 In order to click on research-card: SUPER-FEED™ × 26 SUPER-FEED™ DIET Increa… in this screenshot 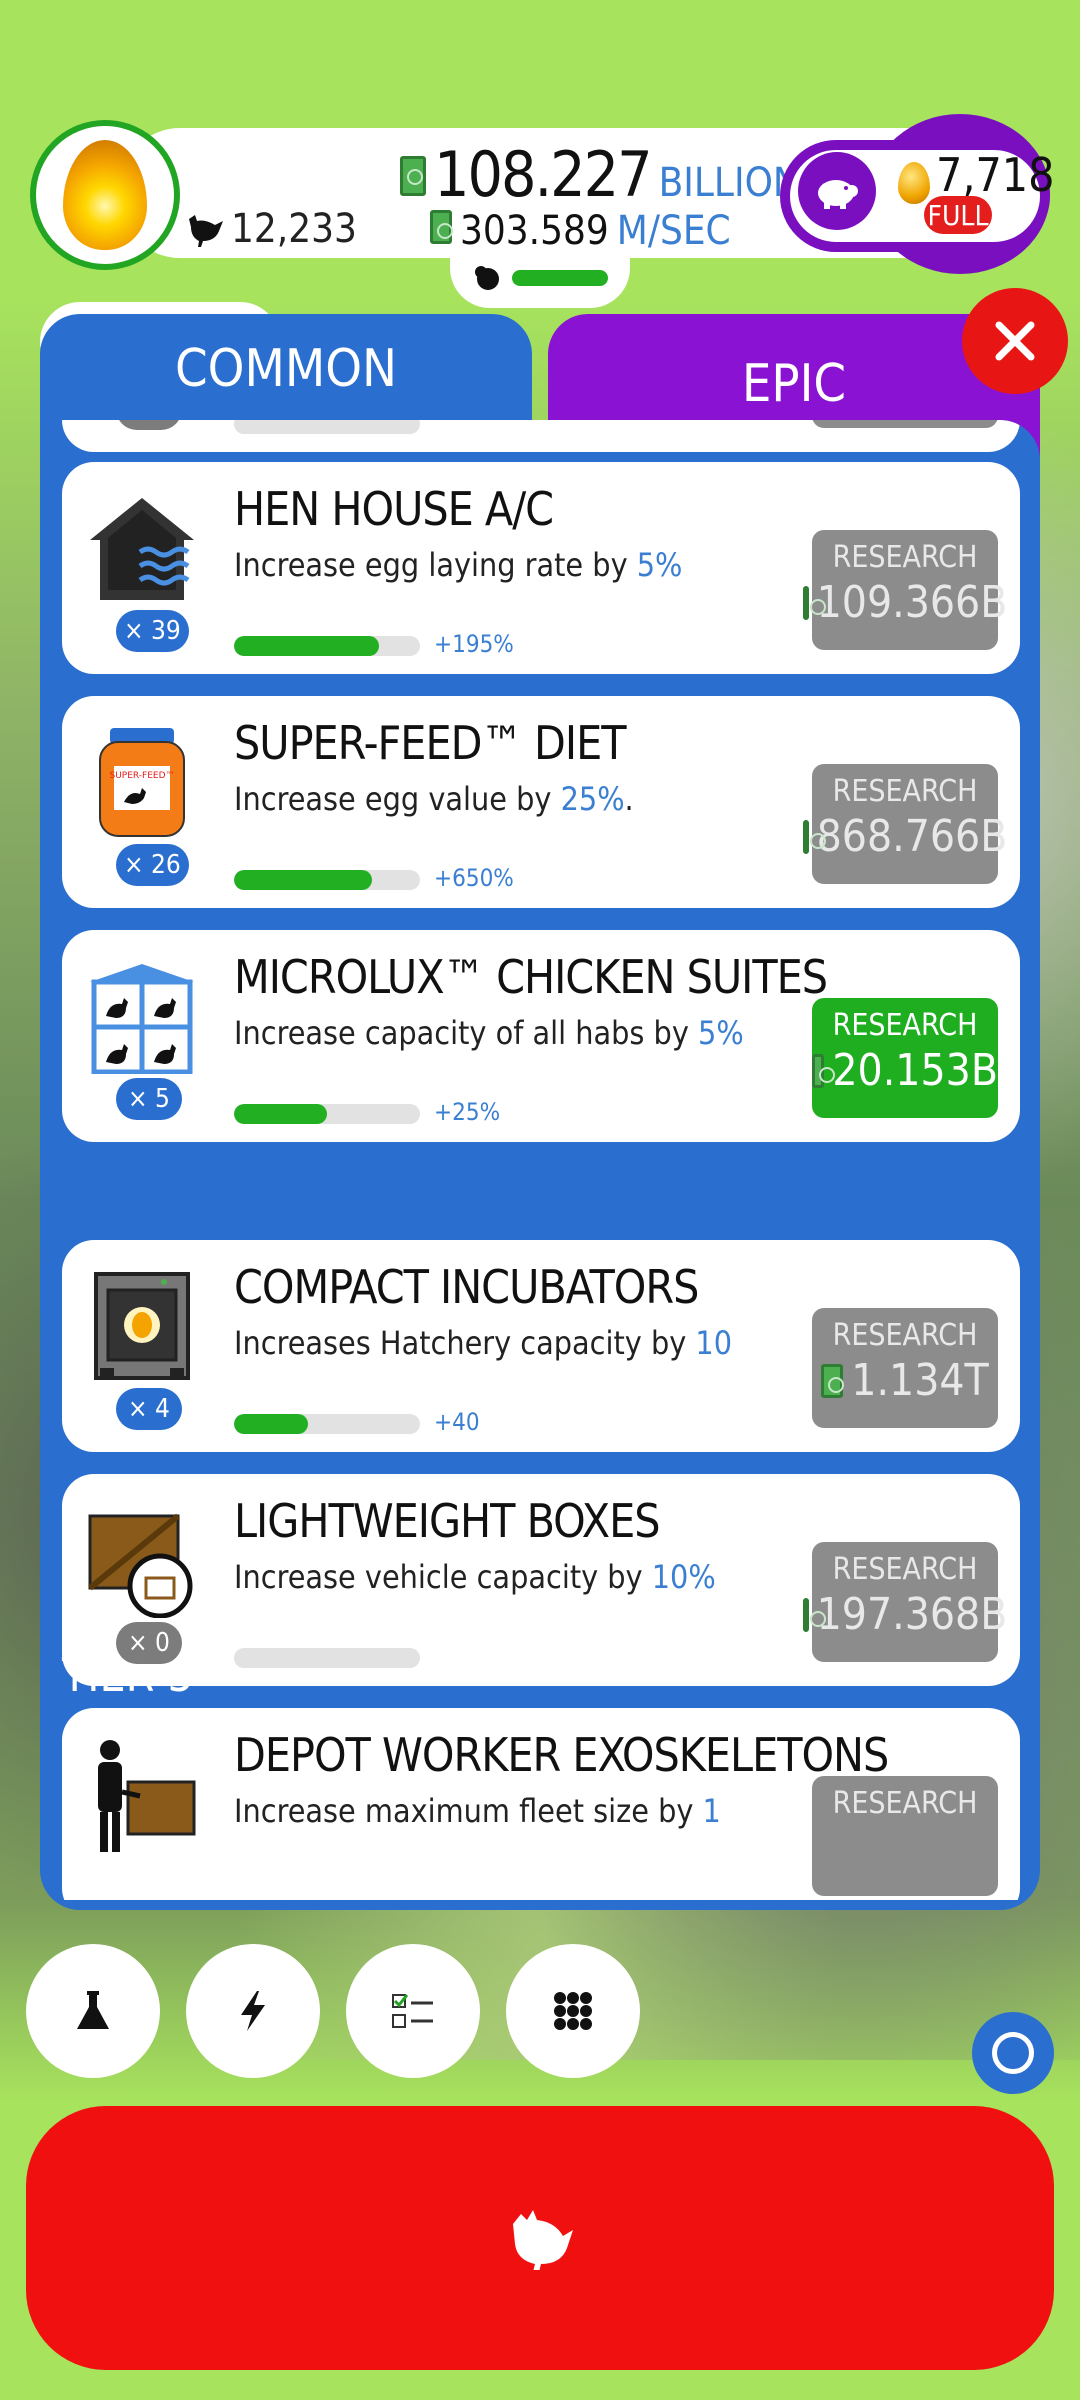, I will do `click(541, 802)`.